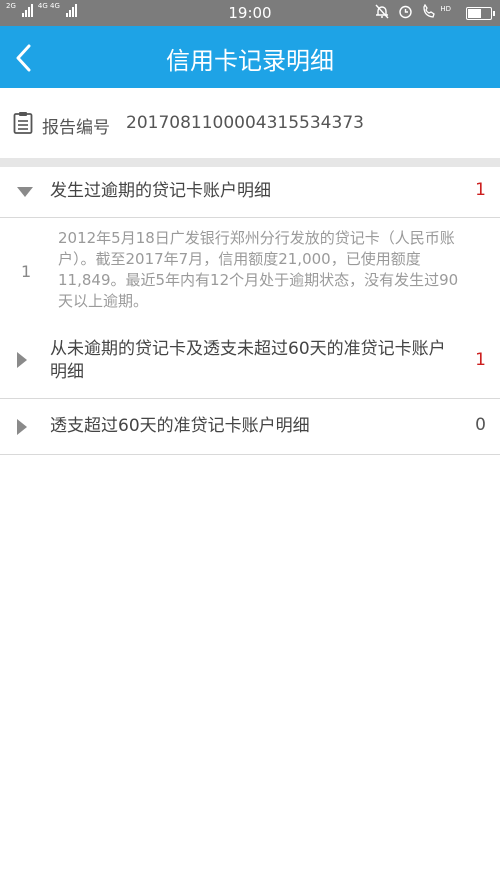  I want to click on status-bar: 2G 4G 4G 19:00 HD, so click(250, 13).